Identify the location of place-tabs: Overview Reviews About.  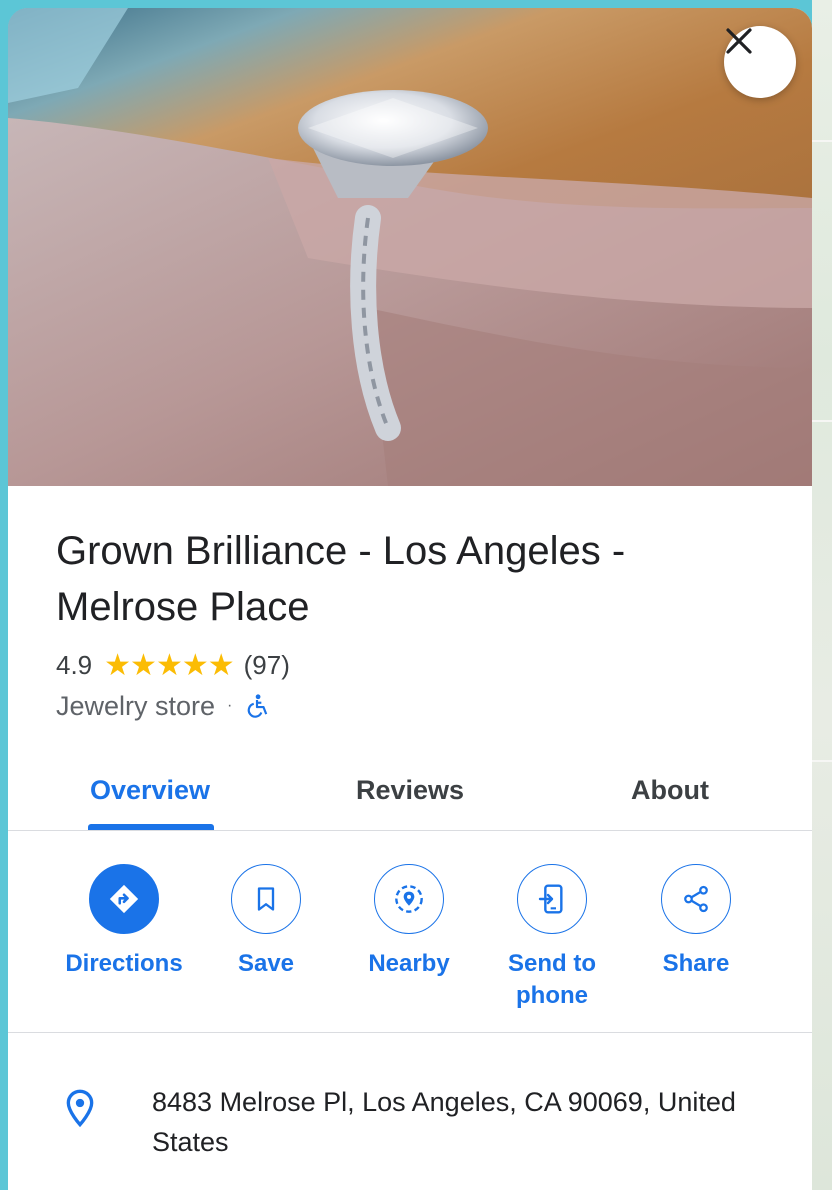
(410, 790).